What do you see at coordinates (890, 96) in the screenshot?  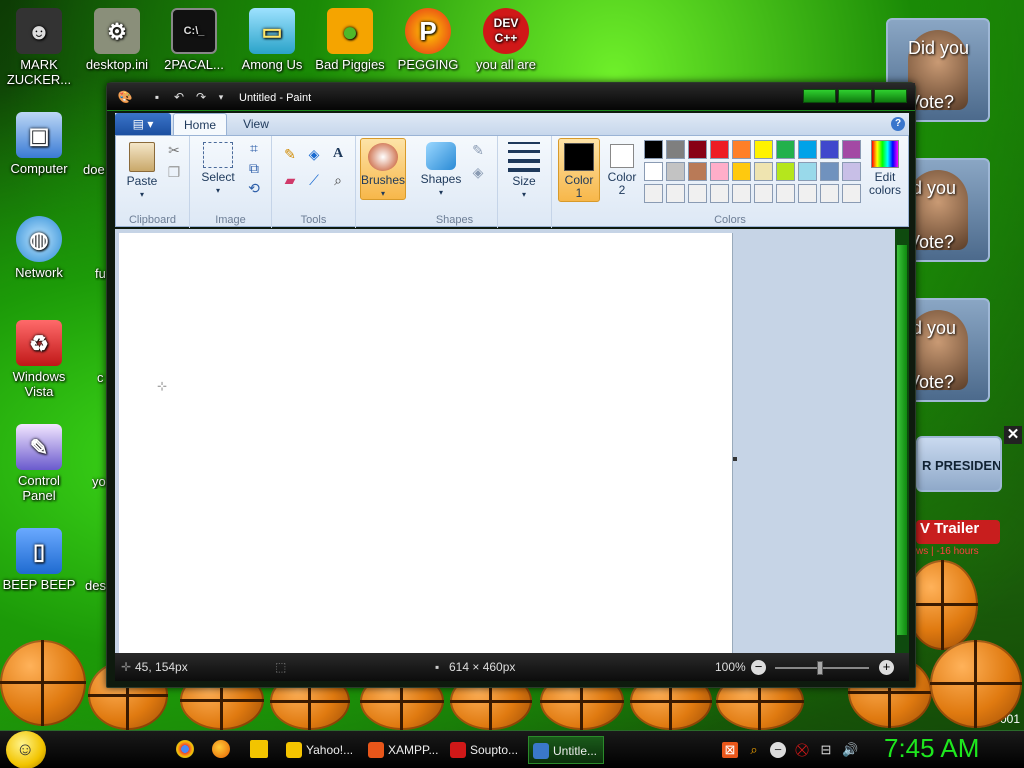 I see `close-button` at bounding box center [890, 96].